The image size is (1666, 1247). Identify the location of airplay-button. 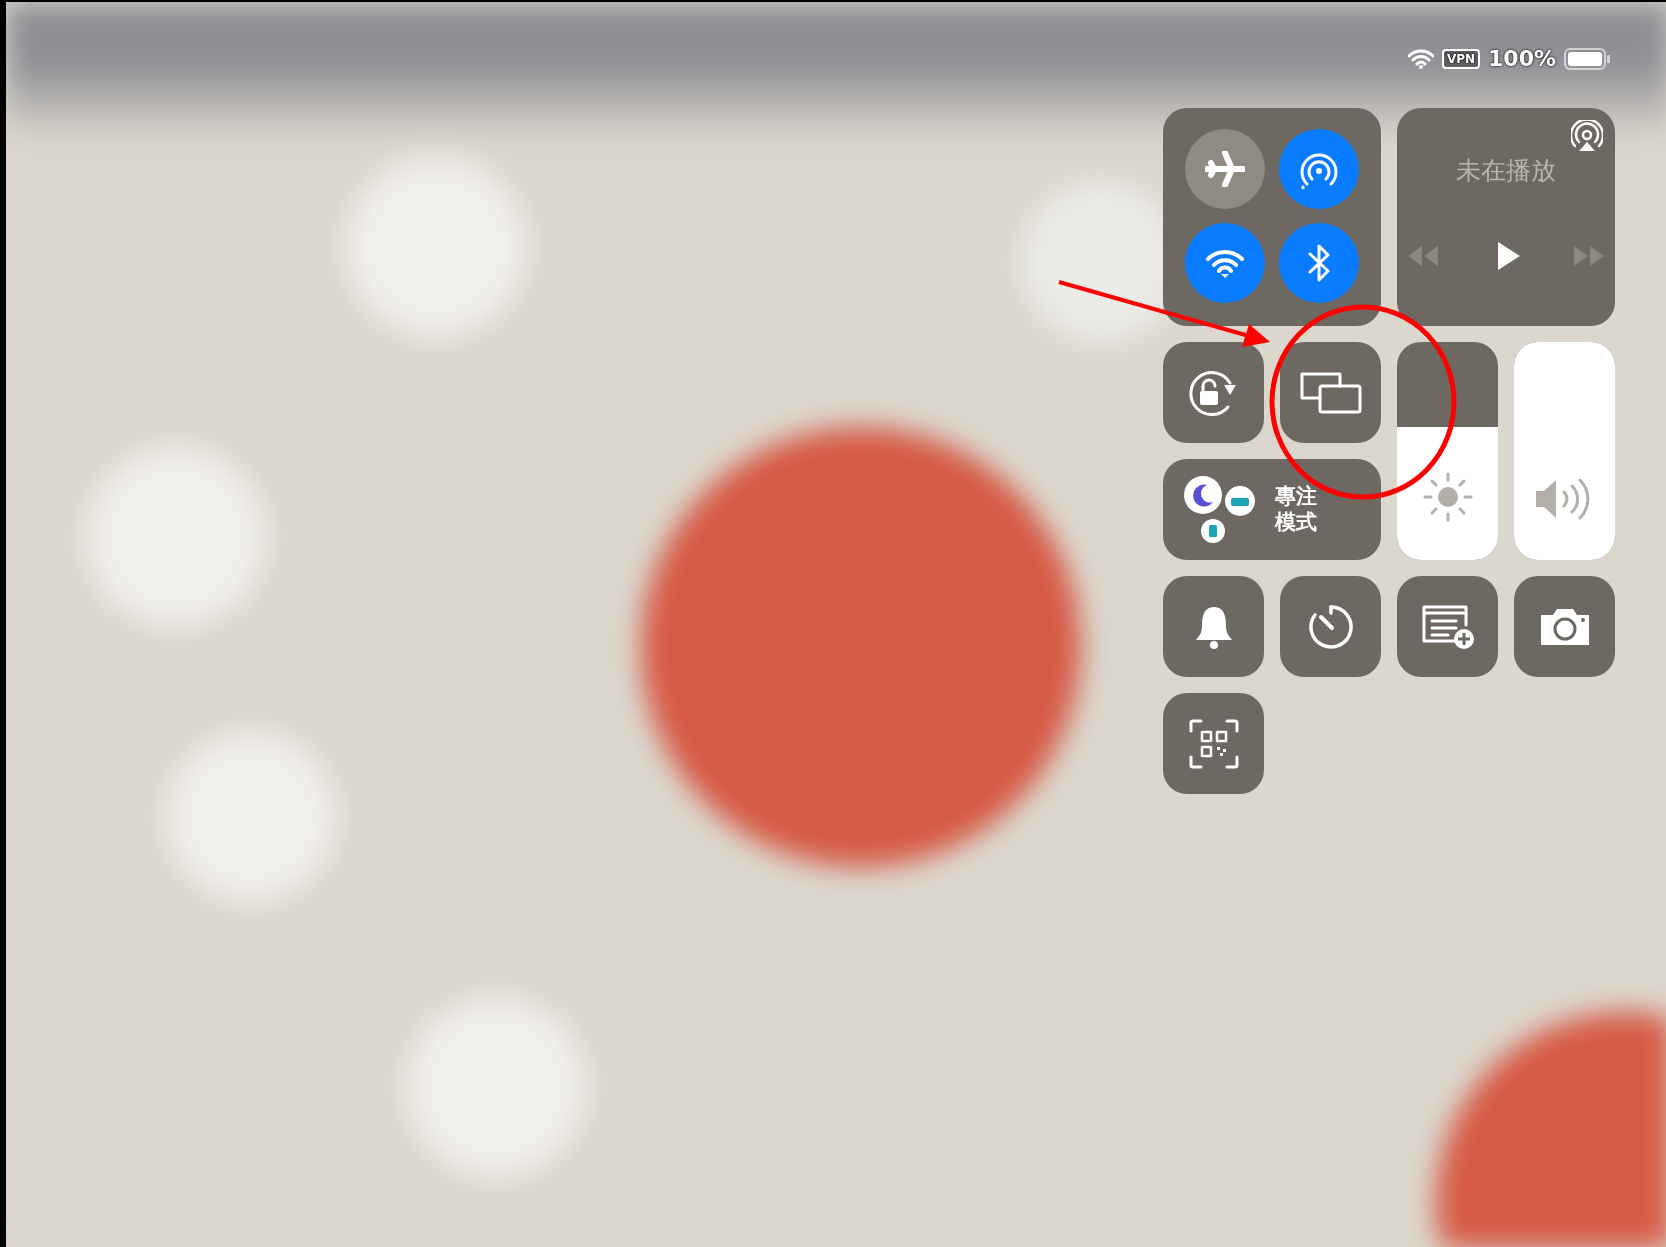
(1587, 136).